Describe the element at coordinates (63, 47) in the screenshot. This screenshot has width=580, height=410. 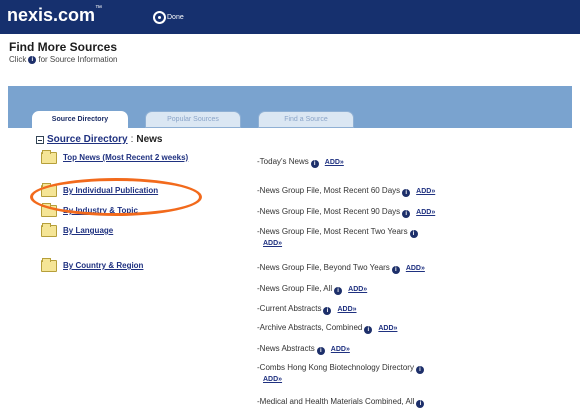
I see `page-title: Find More Sources` at that location.